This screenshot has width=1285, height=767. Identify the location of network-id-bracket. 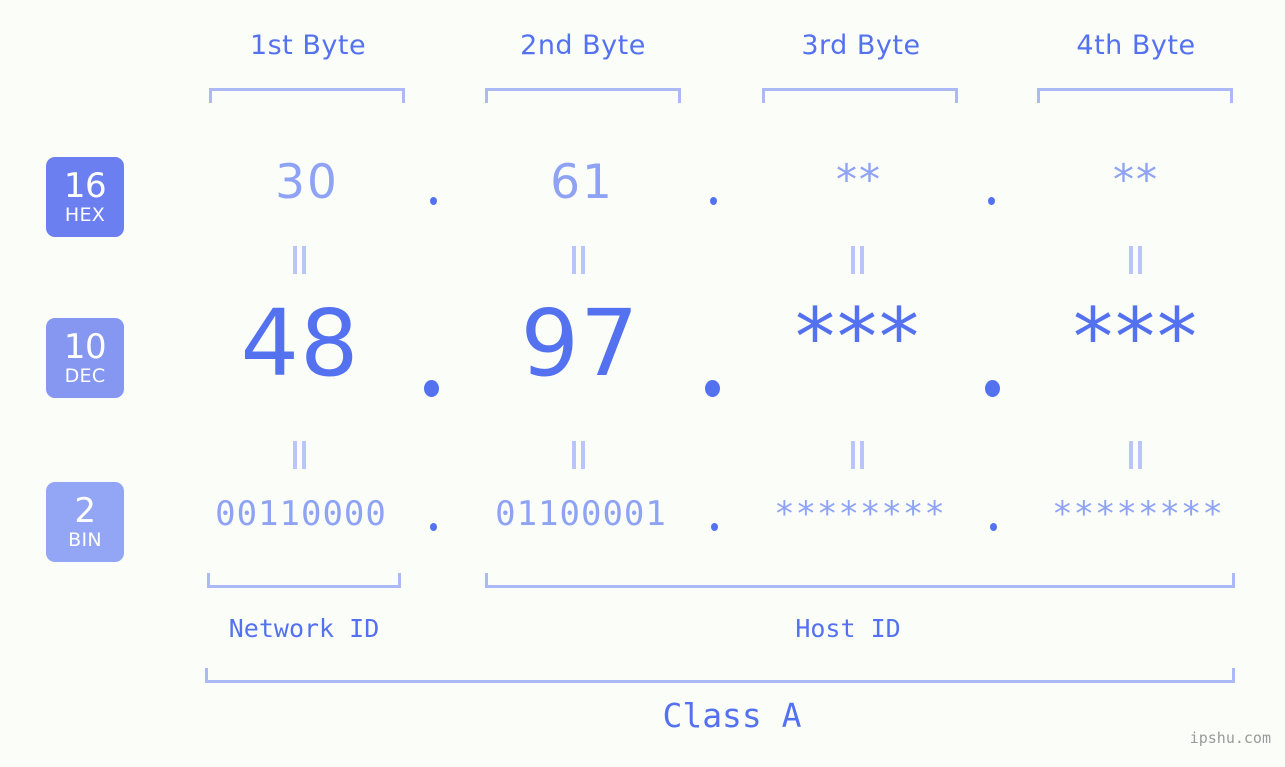
(304, 580).